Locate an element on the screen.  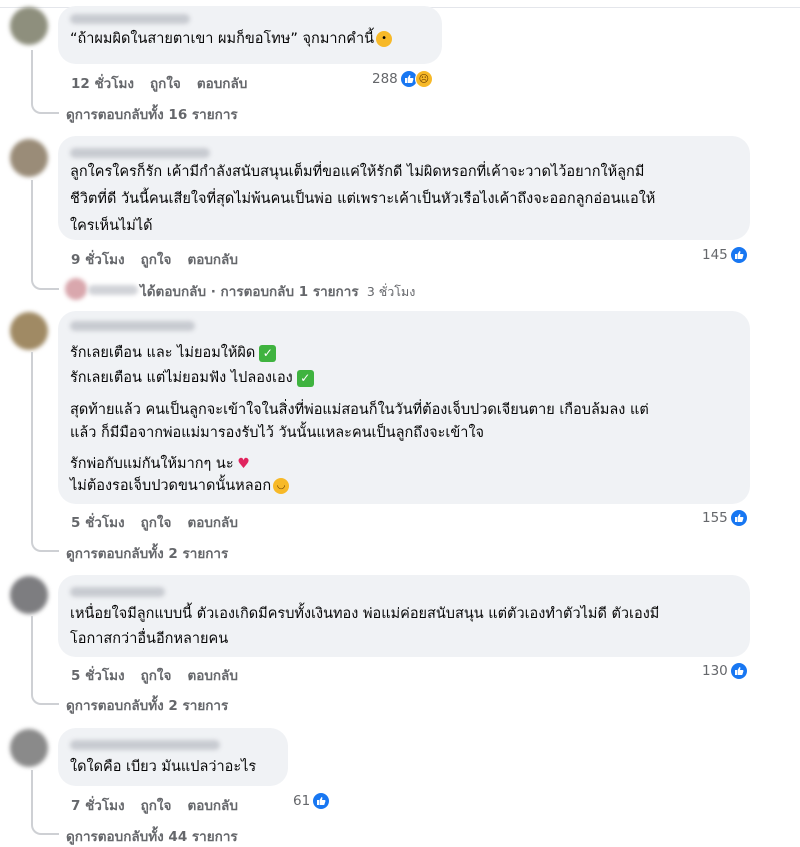
comment-actions: 7 ชั่วโมง ถูกใจ ตอบกลับ is located at coordinates (162, 805).